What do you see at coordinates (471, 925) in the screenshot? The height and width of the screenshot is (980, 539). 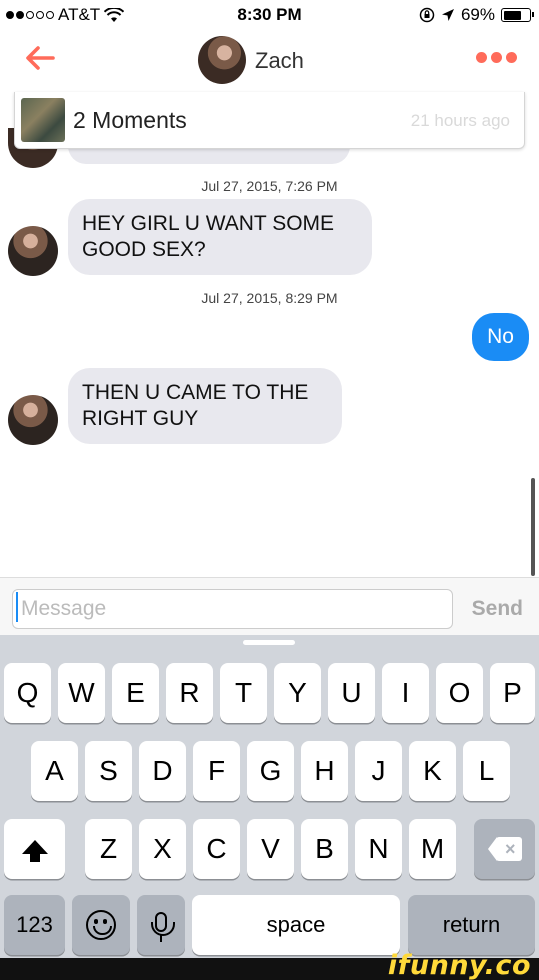 I see `return-key: return` at bounding box center [471, 925].